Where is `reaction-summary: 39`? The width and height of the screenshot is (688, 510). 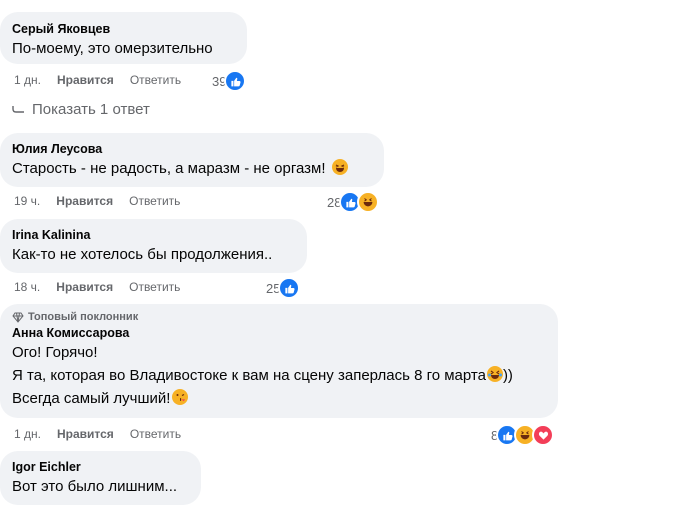 reaction-summary: 39 is located at coordinates (229, 81).